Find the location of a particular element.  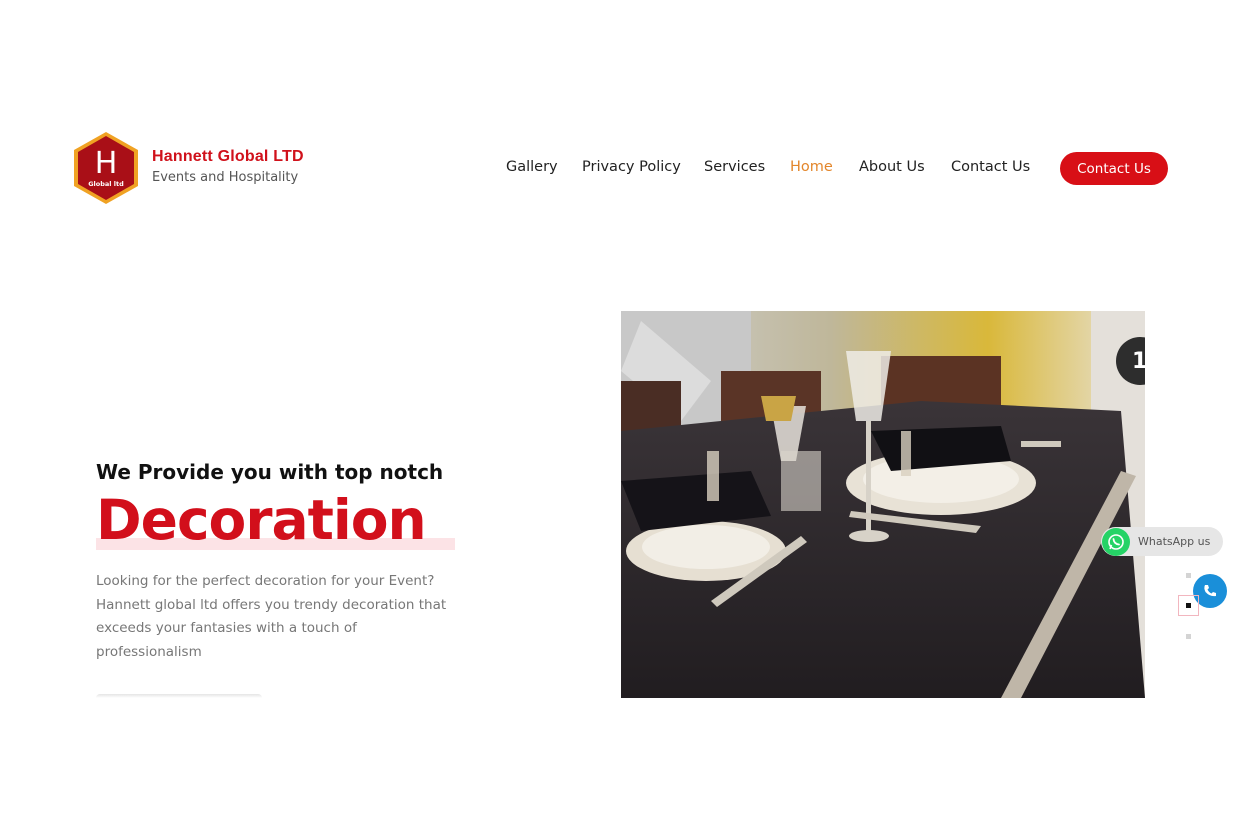

nav-home: Home is located at coordinates (811, 167).